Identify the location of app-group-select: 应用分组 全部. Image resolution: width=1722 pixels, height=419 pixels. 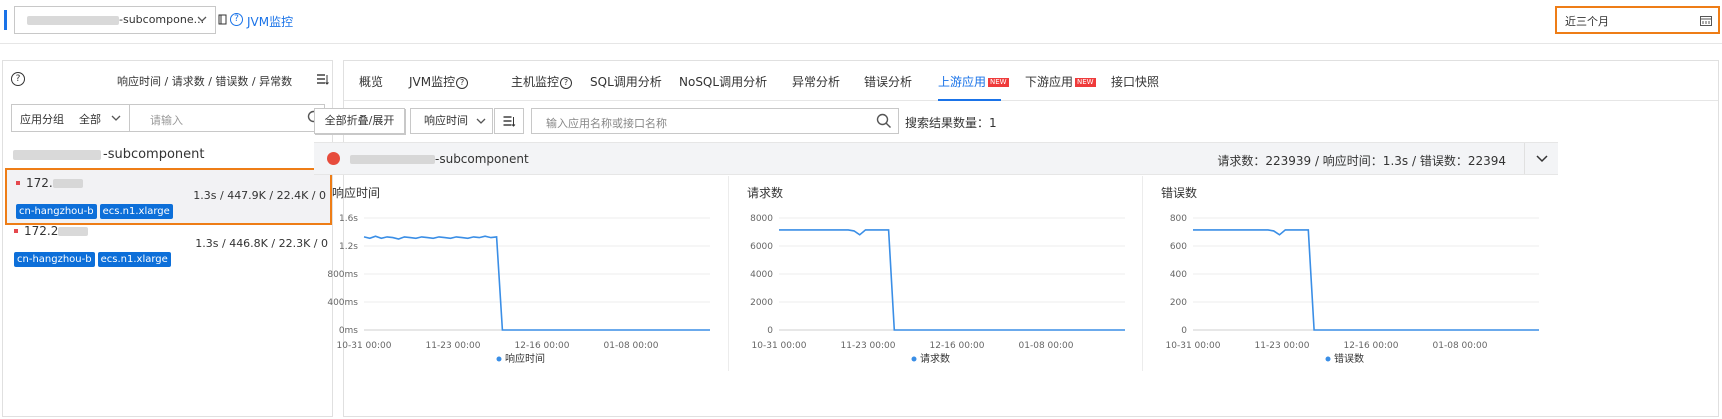
(71, 118).